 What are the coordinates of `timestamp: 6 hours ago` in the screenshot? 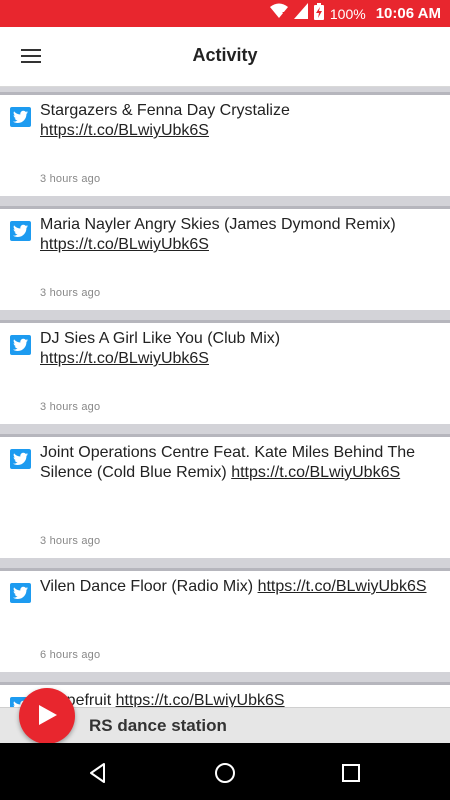 It's located at (70, 655).